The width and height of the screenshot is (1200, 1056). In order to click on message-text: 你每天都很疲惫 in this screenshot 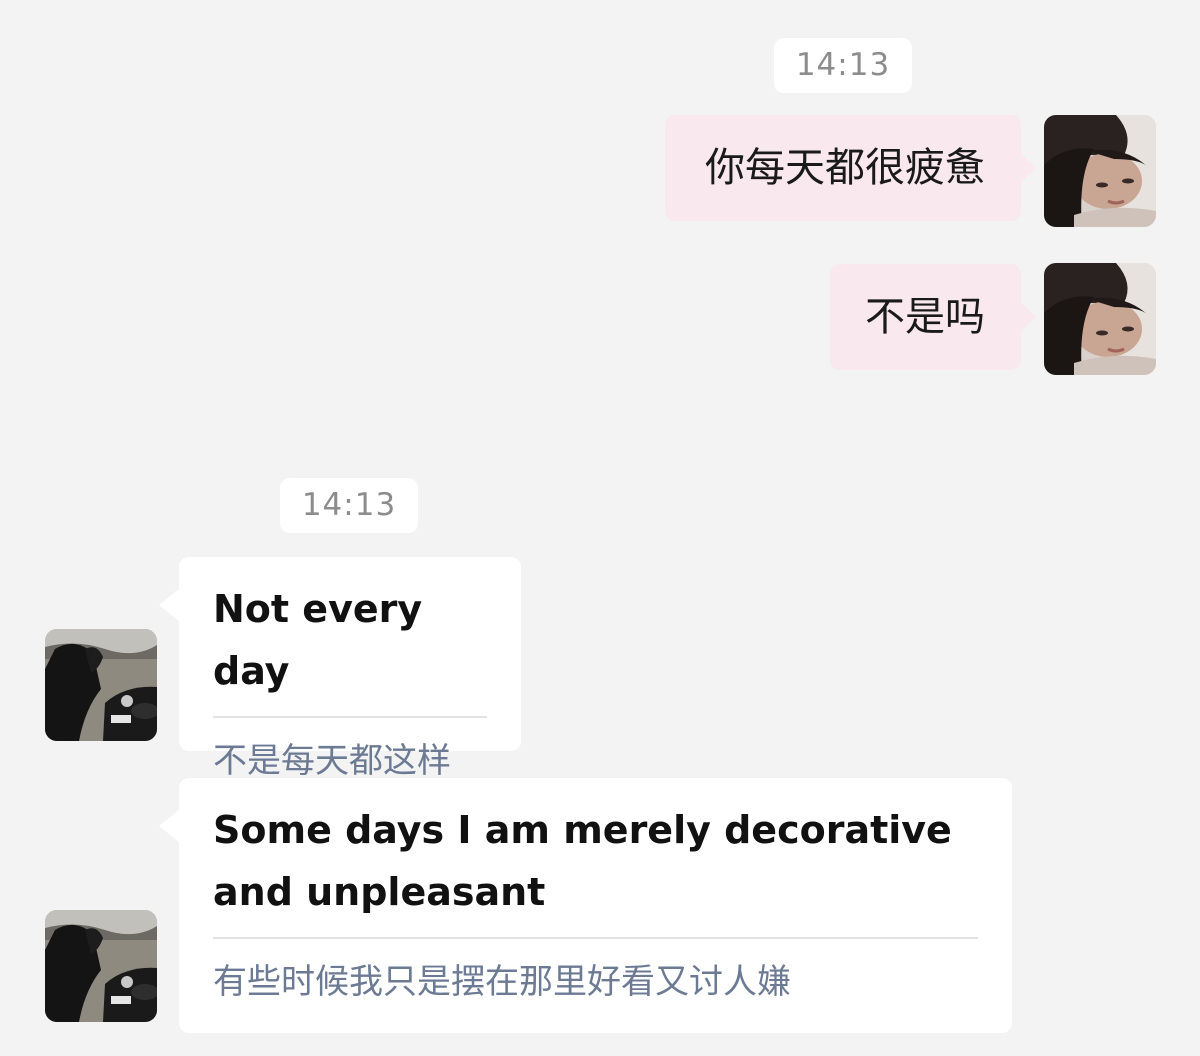, I will do `click(845, 168)`.